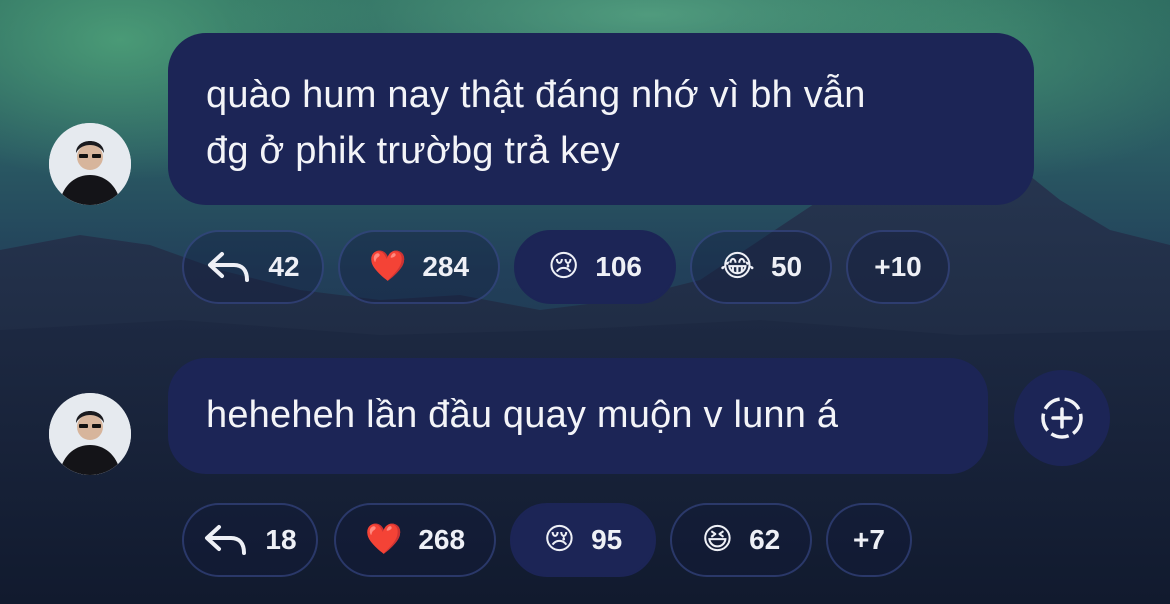  What do you see at coordinates (284, 266) in the screenshot?
I see `reply-count: 42` at bounding box center [284, 266].